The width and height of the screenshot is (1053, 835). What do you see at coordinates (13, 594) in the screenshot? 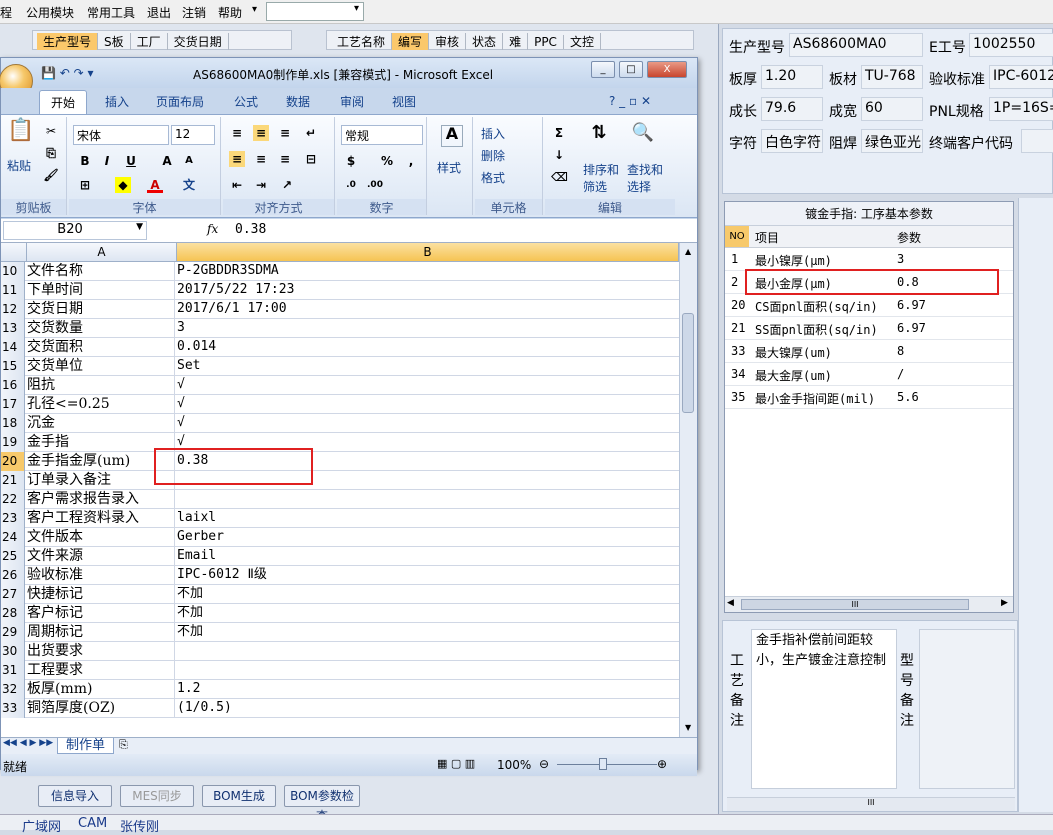
I see `row-number: 27` at bounding box center [13, 594].